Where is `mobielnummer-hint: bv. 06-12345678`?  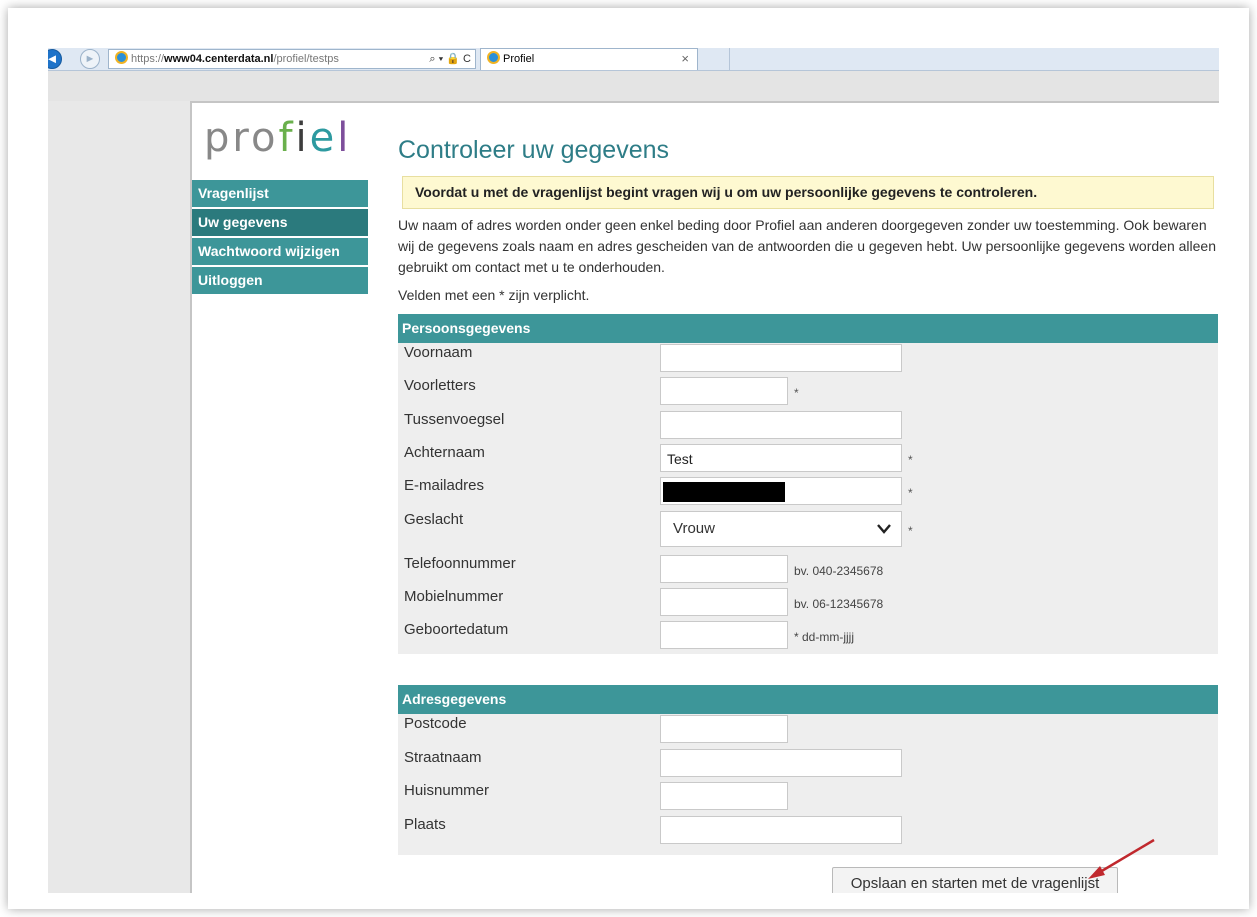 mobielnummer-hint: bv. 06-12345678 is located at coordinates (839, 604).